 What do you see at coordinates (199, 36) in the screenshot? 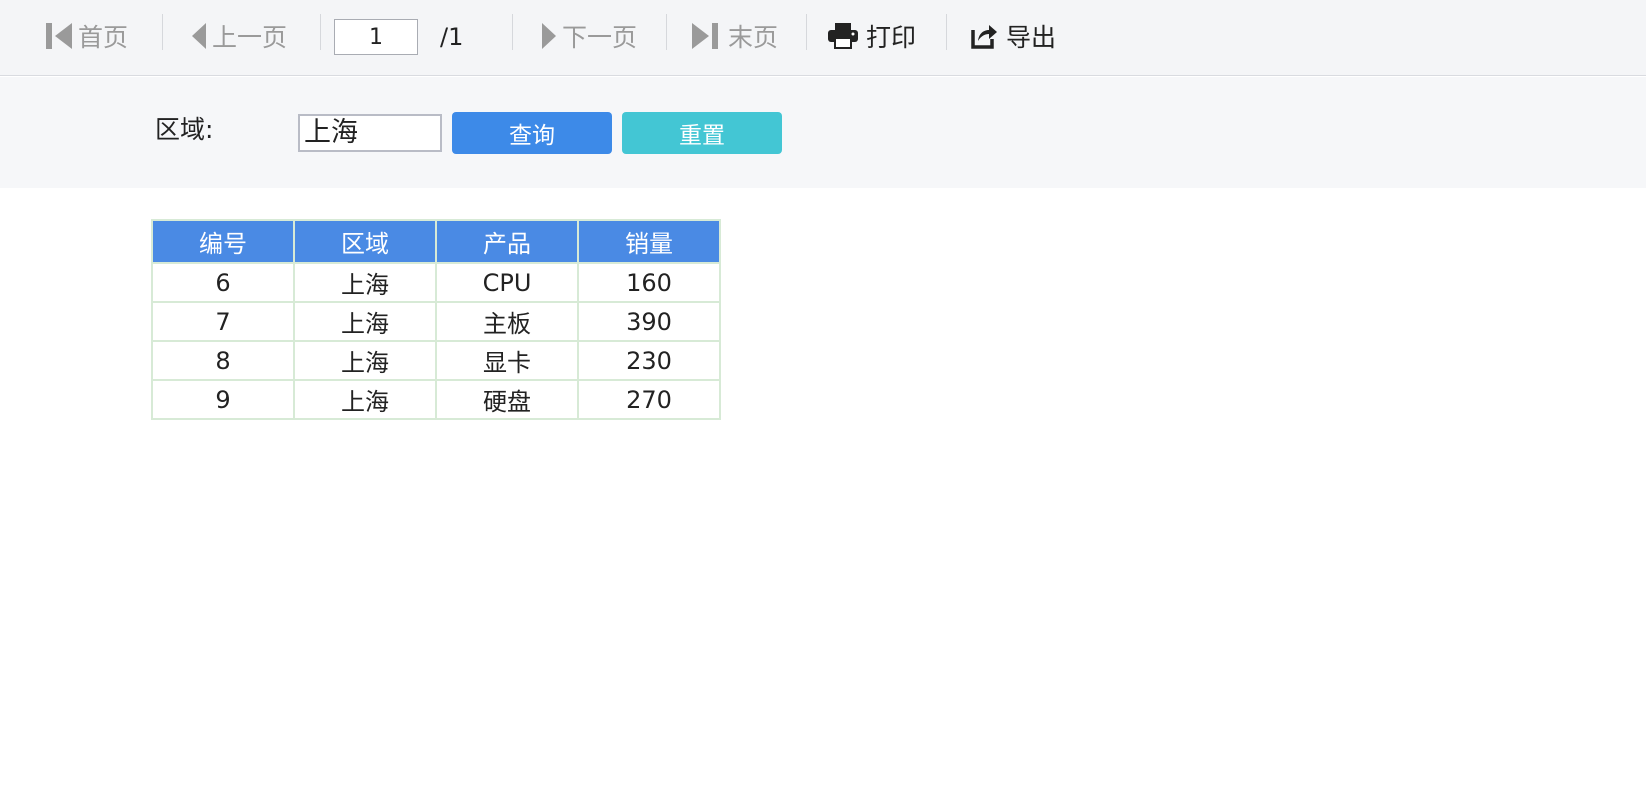
I see `prev-page-icon` at bounding box center [199, 36].